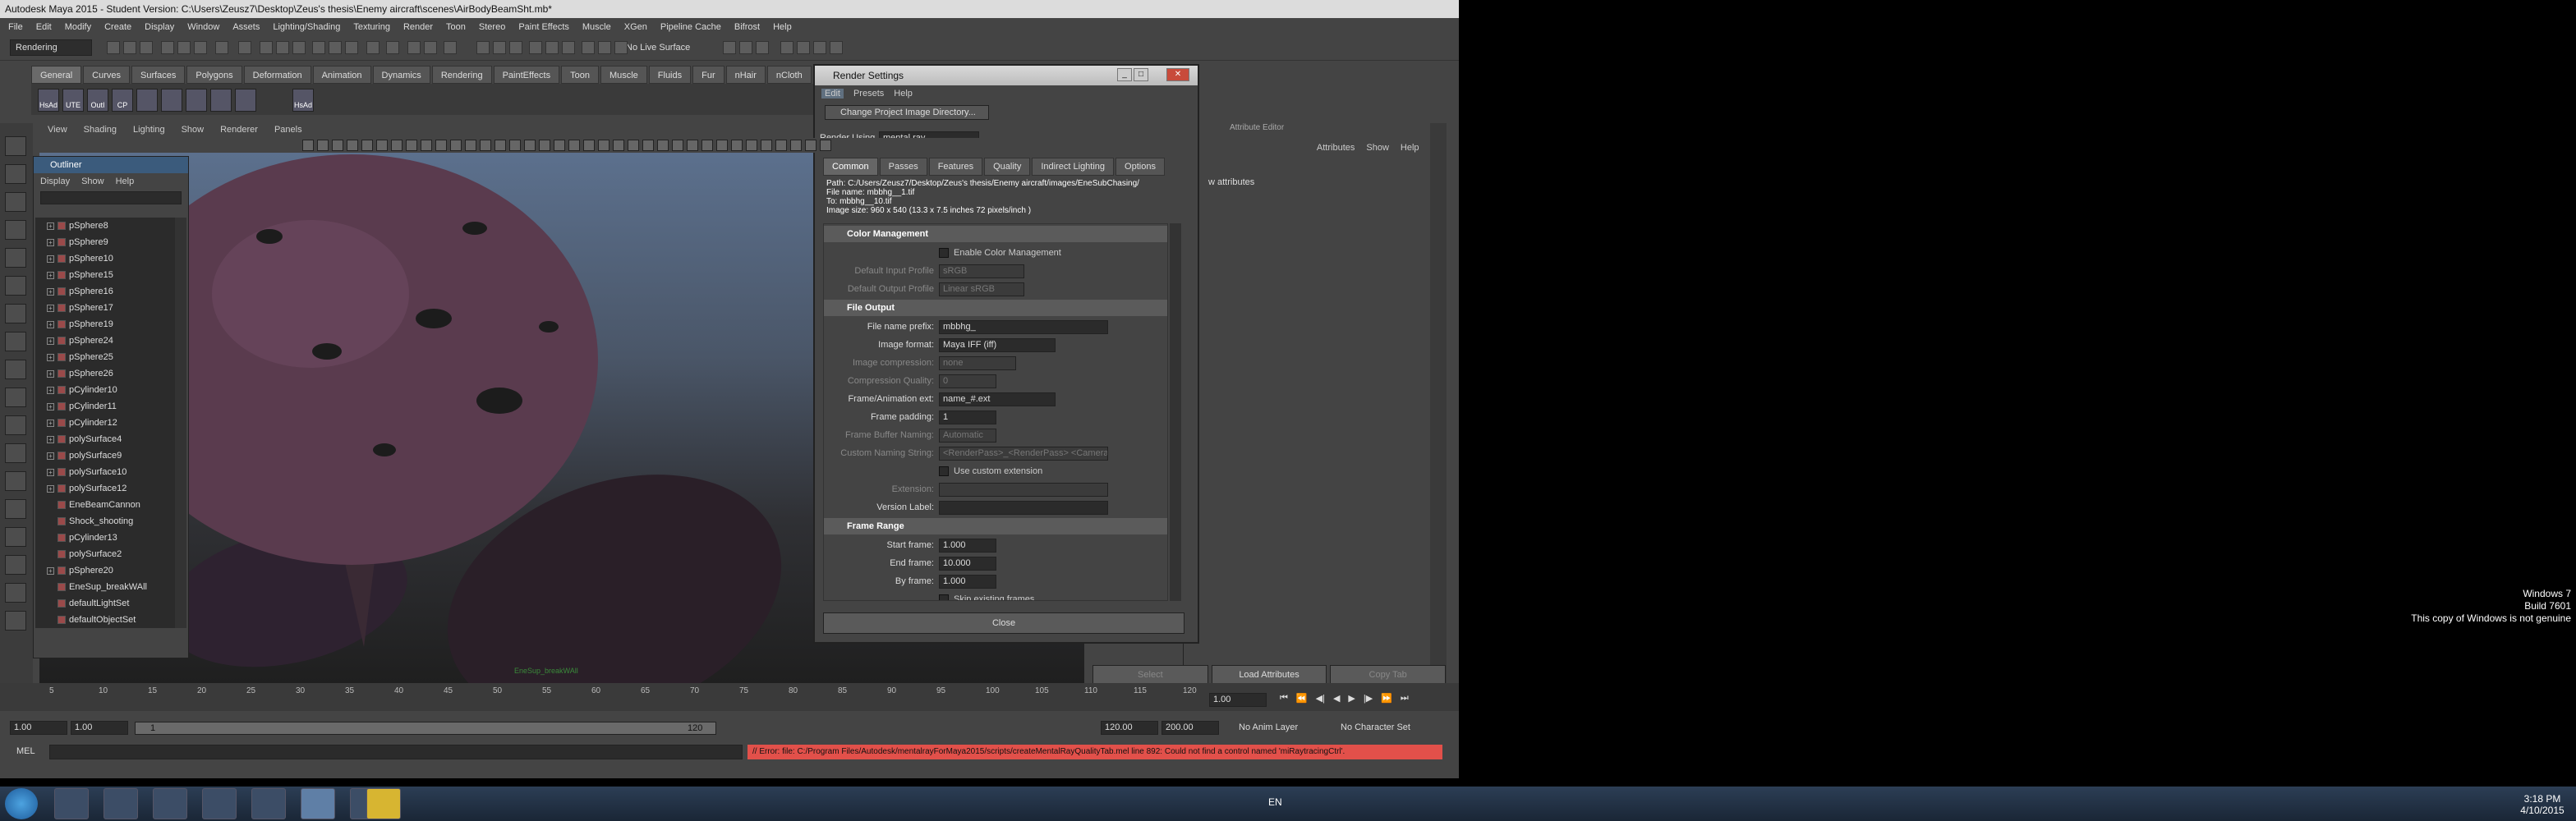 The height and width of the screenshot is (821, 2576). Describe the element at coordinates (71, 803) in the screenshot. I see `explorer-taskbar-icon` at that location.